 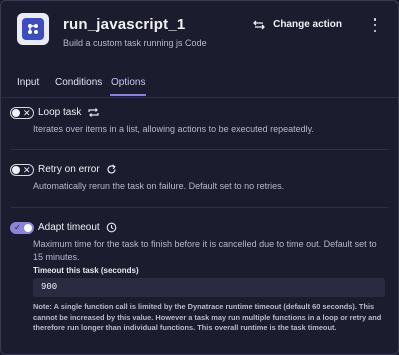 I want to click on adapt-timeout-option: Adapt timeout, so click(x=77, y=227).